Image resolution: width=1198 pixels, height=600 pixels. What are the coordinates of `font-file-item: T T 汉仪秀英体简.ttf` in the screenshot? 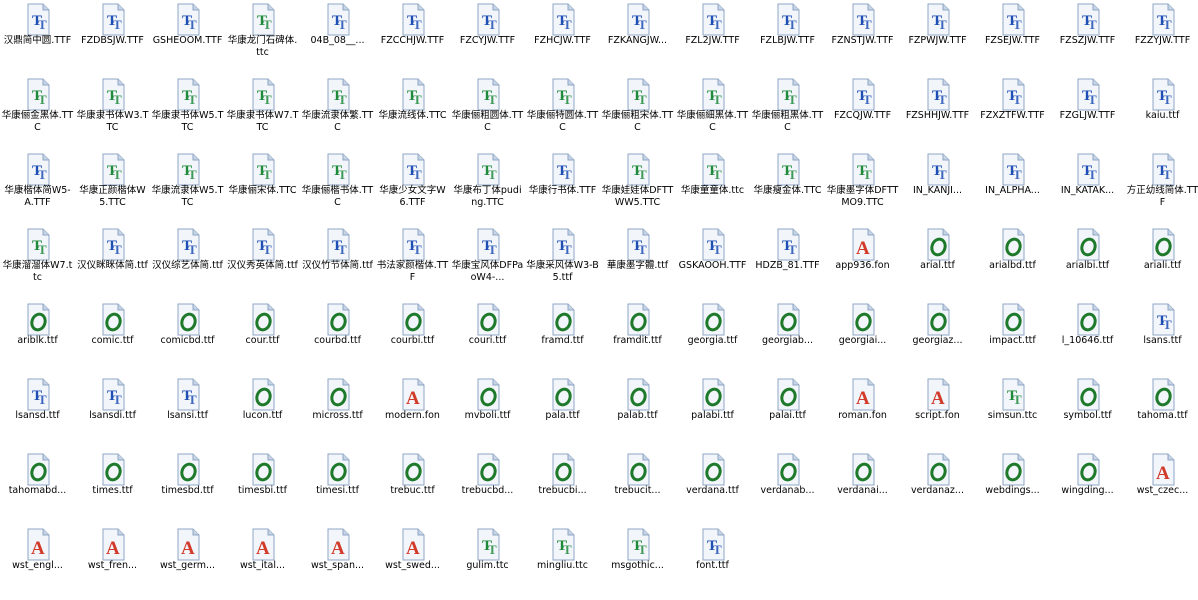 It's located at (262, 262).